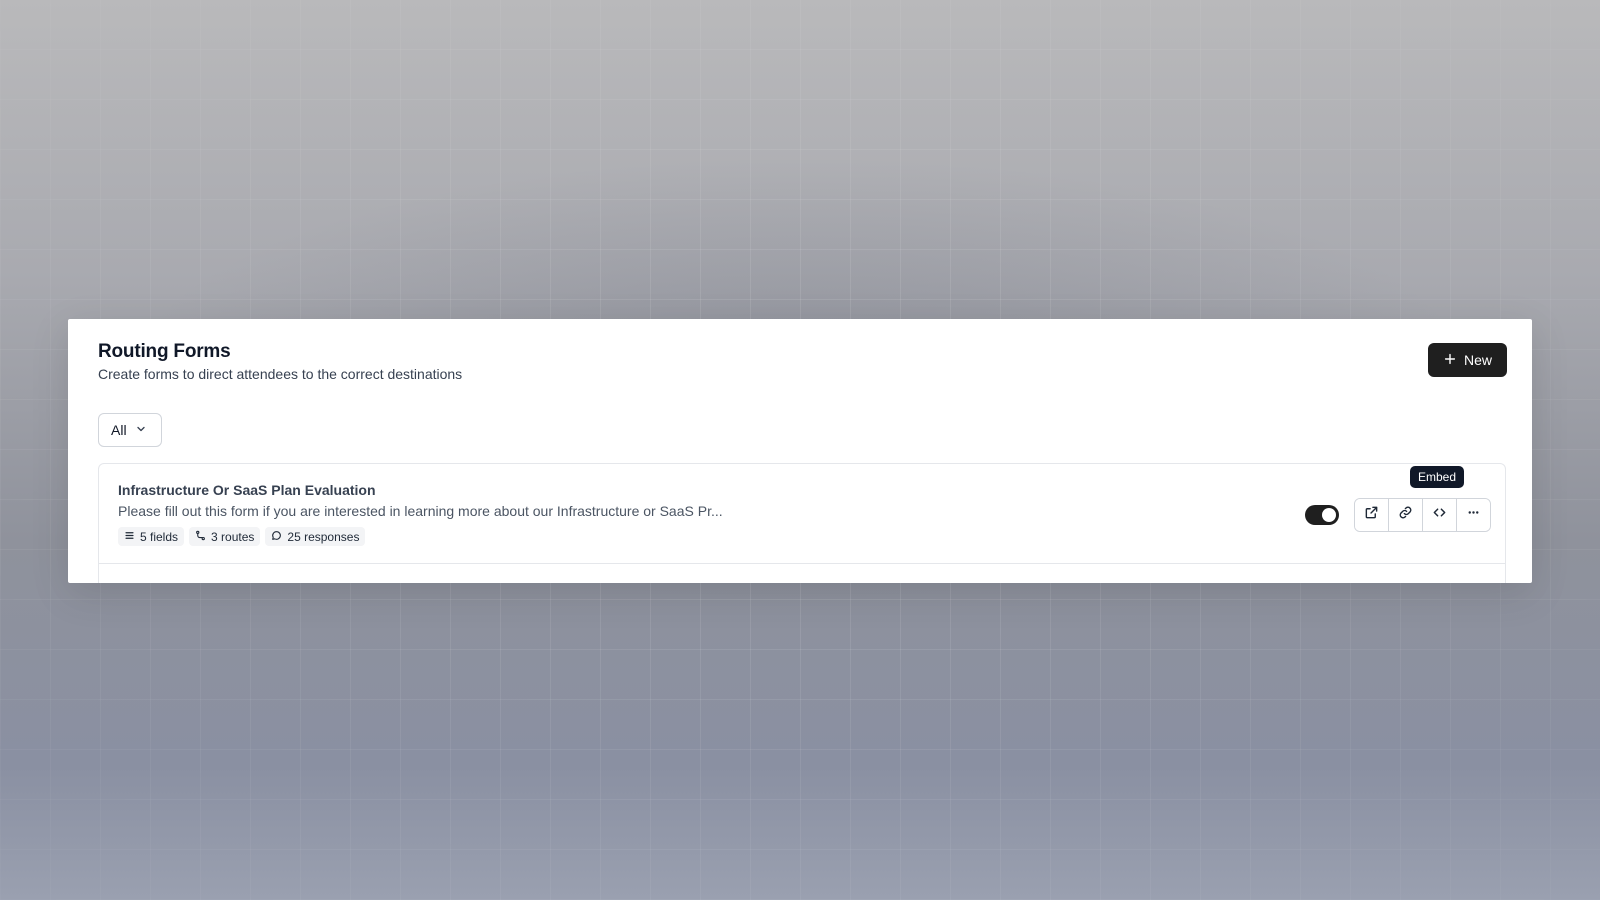  I want to click on more-options-button, so click(1473, 515).